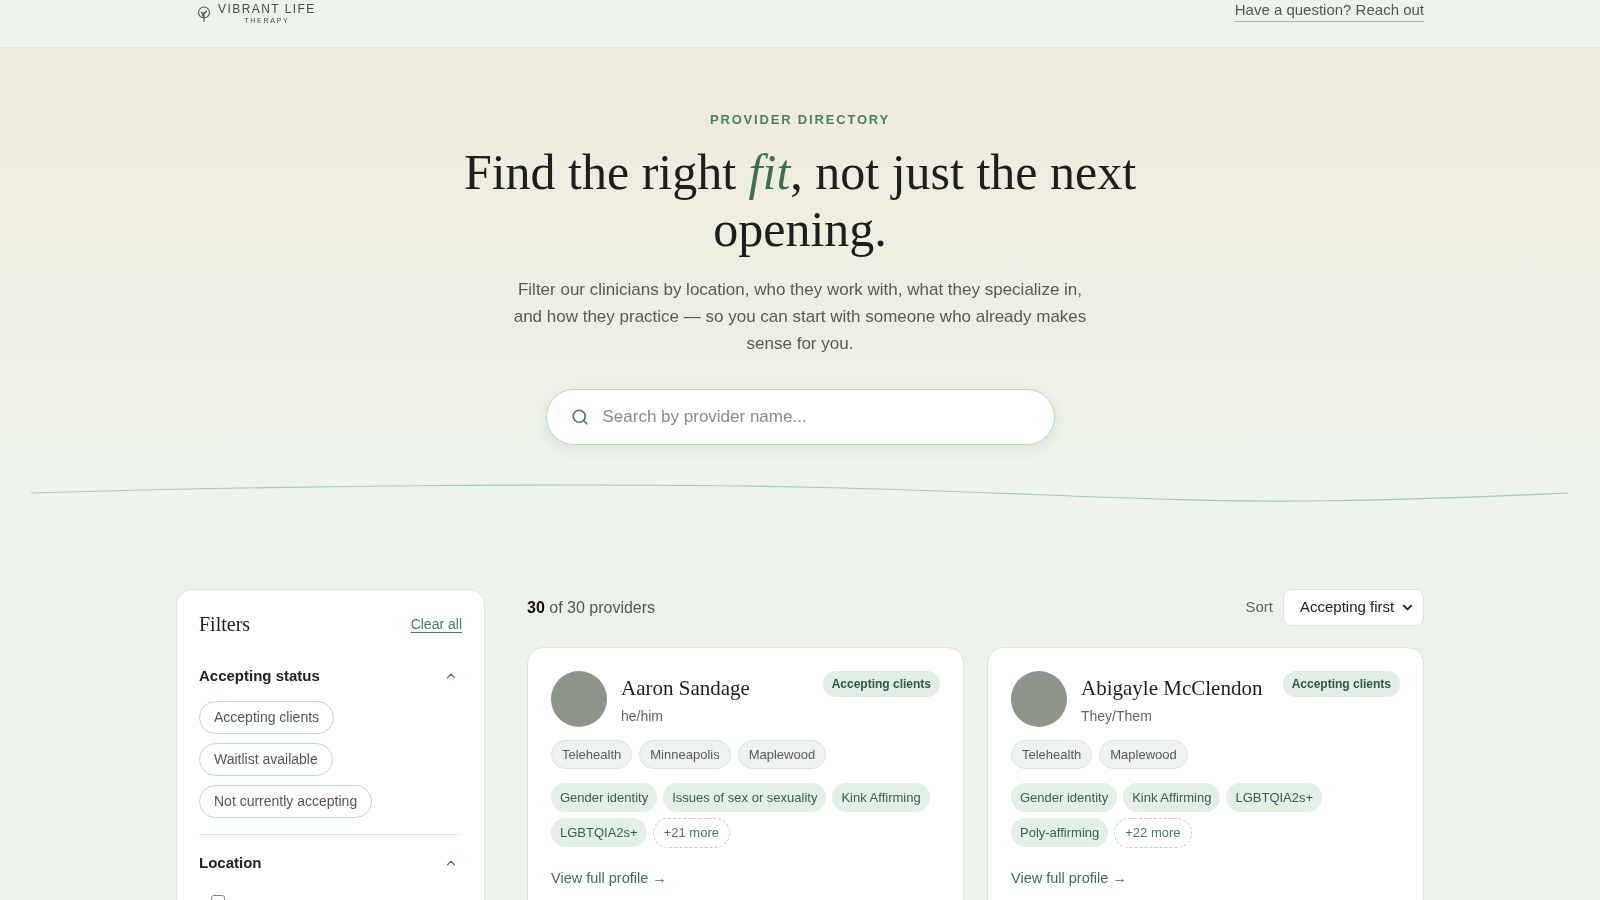 The width and height of the screenshot is (1600, 900). What do you see at coordinates (745, 797) in the screenshot?
I see `specialty-tag: Issues of sex or sexuality` at bounding box center [745, 797].